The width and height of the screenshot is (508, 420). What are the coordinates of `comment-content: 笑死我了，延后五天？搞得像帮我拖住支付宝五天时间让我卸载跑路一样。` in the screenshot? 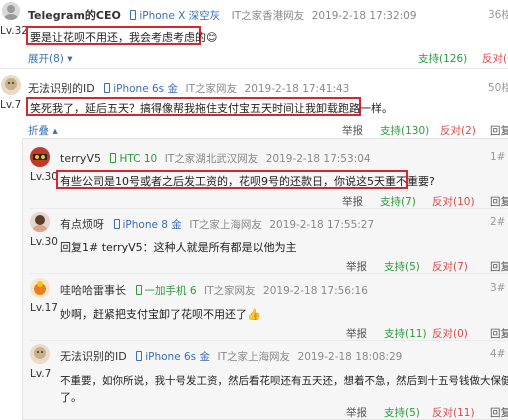 It's located at (211, 108).